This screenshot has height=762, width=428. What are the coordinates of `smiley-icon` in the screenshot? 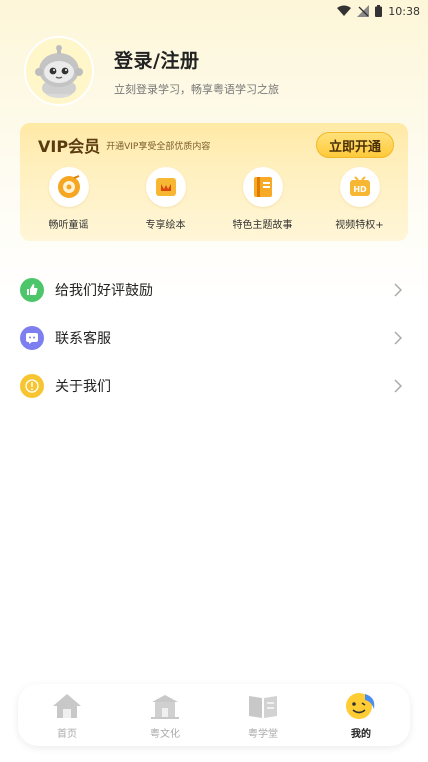 It's located at (361, 706).